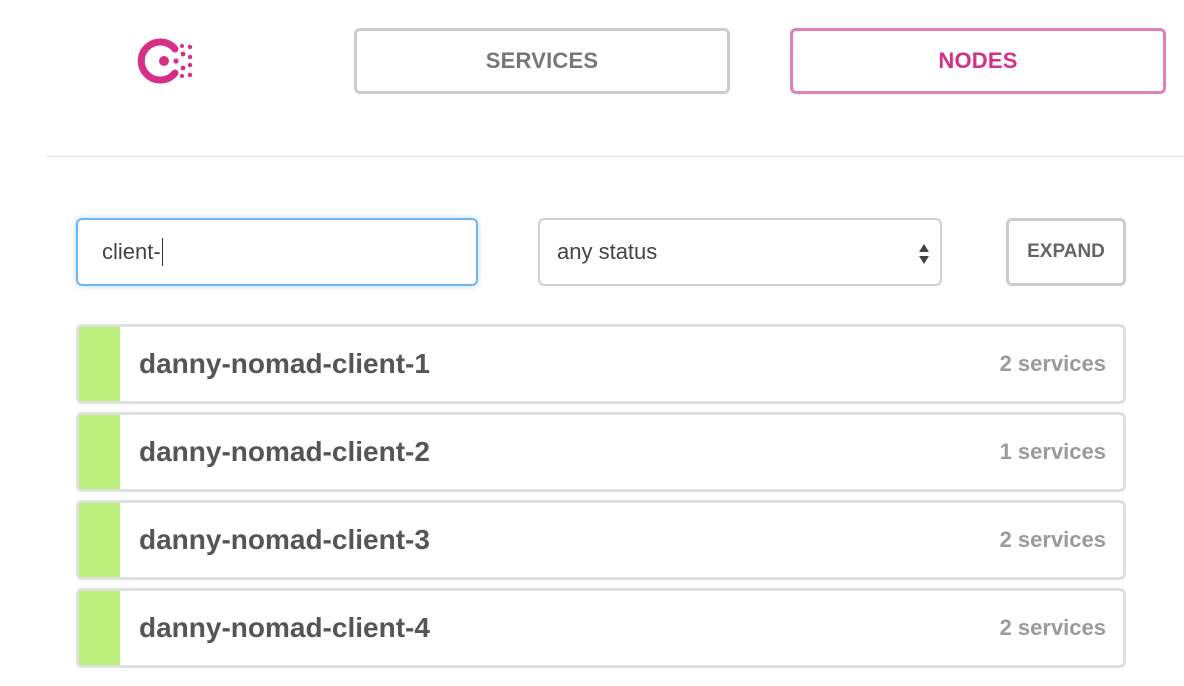 The image size is (1184, 686). I want to click on node-row: danny-nomad-client-1 2 services, so click(601, 364).